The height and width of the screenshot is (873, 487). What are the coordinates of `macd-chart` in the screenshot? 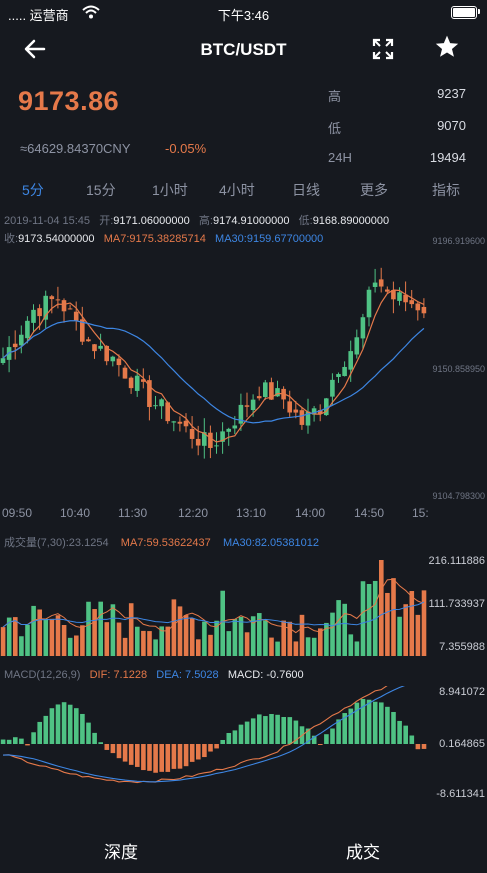 It's located at (243, 743).